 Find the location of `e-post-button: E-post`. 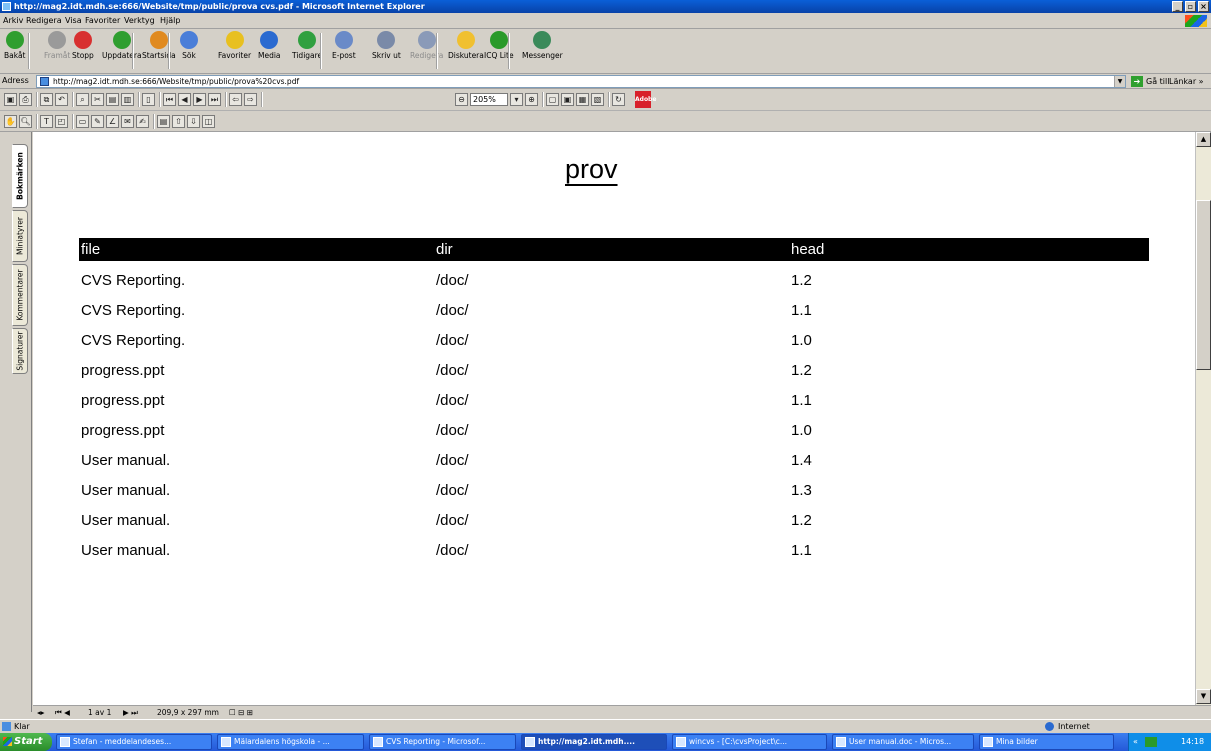

e-post-button: E-post is located at coordinates (344, 51).